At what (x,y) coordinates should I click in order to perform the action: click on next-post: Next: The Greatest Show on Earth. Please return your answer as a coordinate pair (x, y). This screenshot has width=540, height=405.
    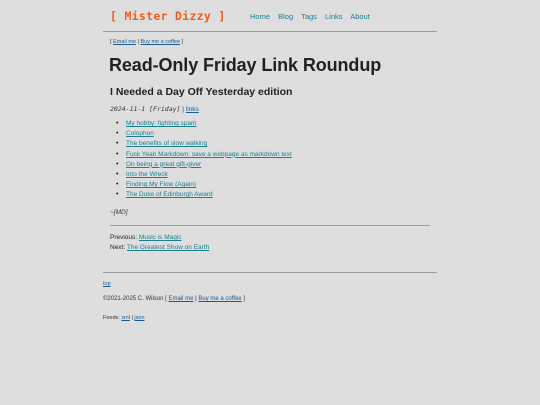
    Looking at the image, I should click on (159, 248).